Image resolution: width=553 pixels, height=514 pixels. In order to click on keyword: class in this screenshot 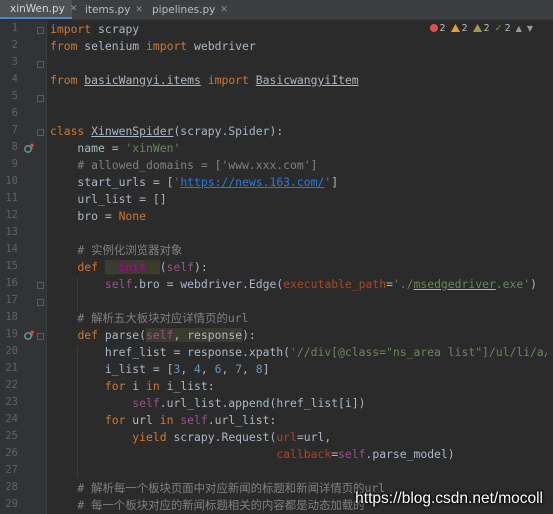, I will do `click(67, 131)`.